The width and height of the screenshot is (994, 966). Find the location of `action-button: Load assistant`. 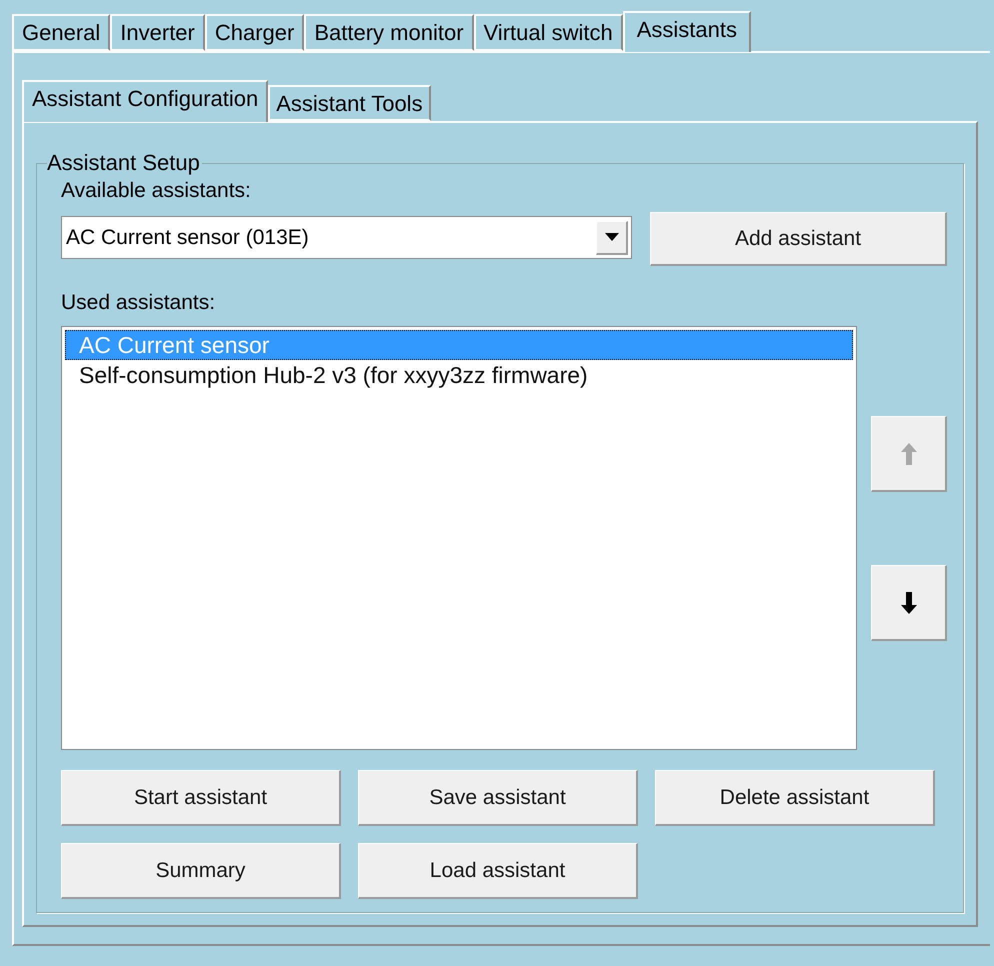

action-button: Load assistant is located at coordinates (498, 871).